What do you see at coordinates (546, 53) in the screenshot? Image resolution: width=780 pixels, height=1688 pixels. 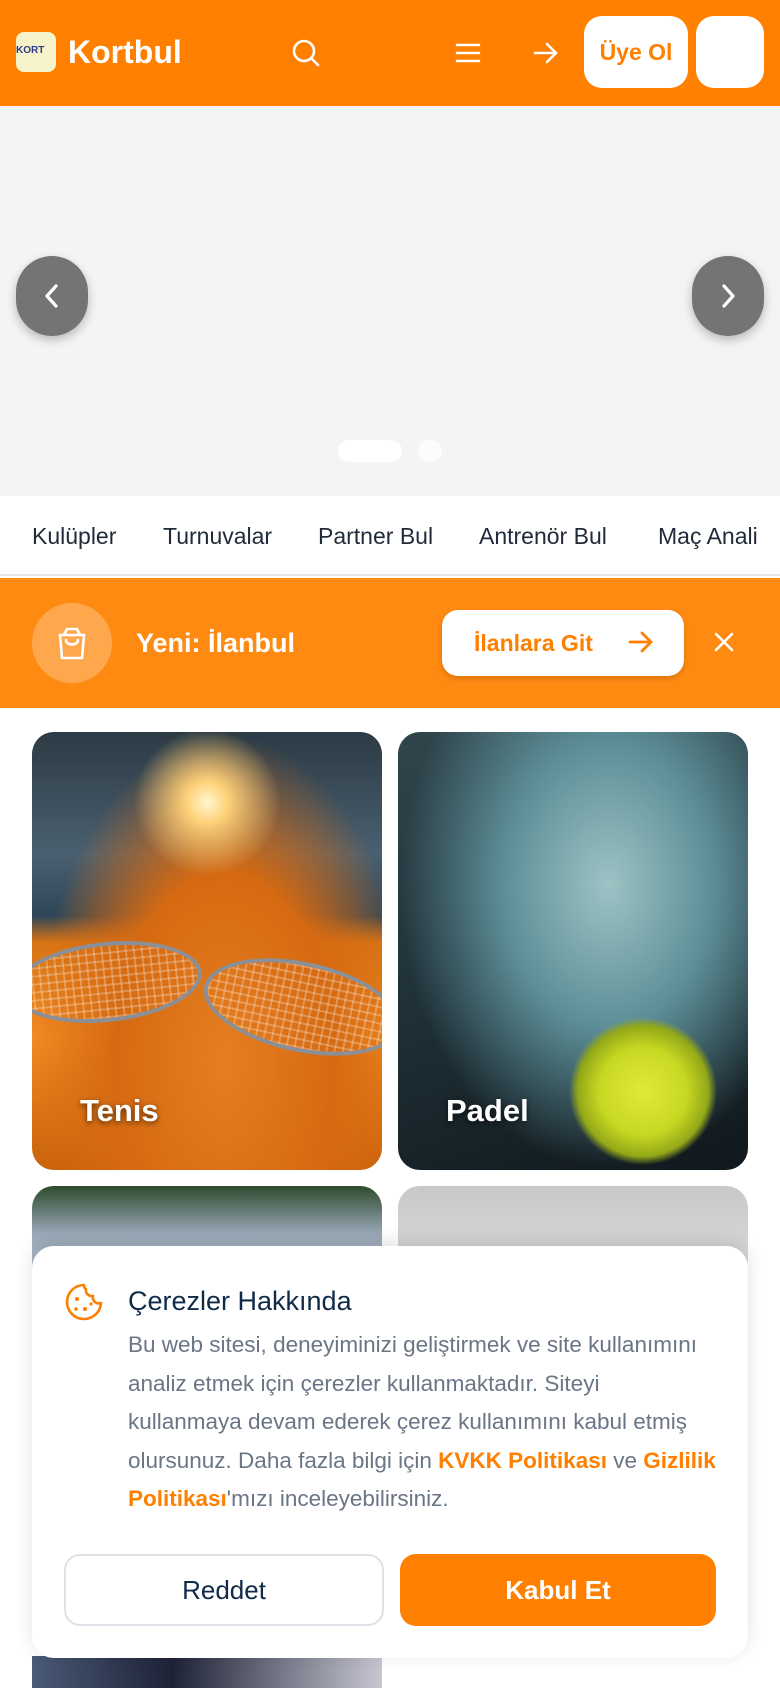 I see `login-arrow-icon` at bounding box center [546, 53].